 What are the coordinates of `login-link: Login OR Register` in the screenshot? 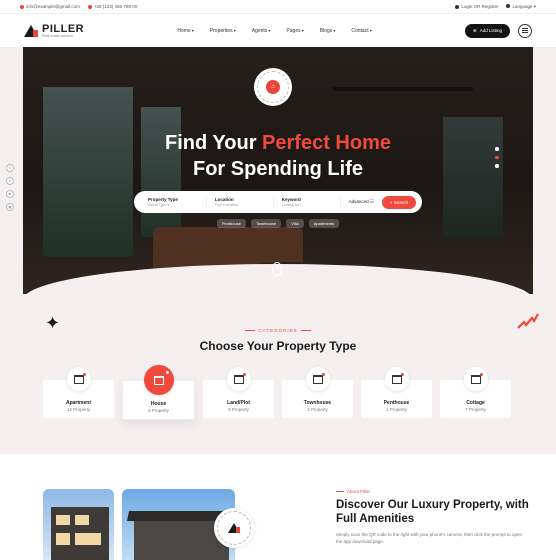 It's located at (476, 6).